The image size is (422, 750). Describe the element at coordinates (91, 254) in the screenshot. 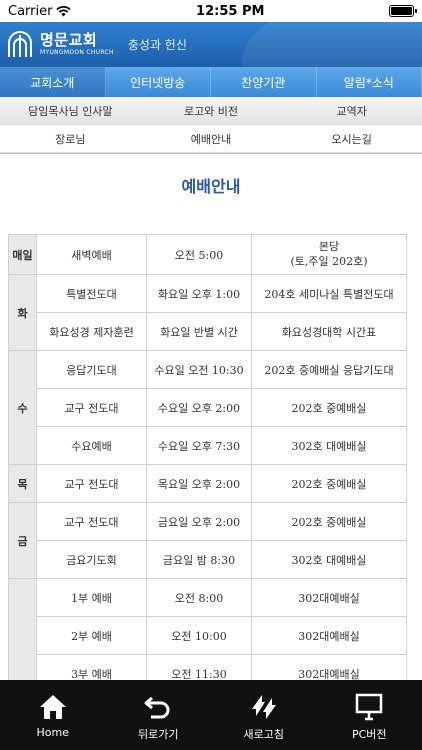

I see `service-name: 새벽예배` at that location.